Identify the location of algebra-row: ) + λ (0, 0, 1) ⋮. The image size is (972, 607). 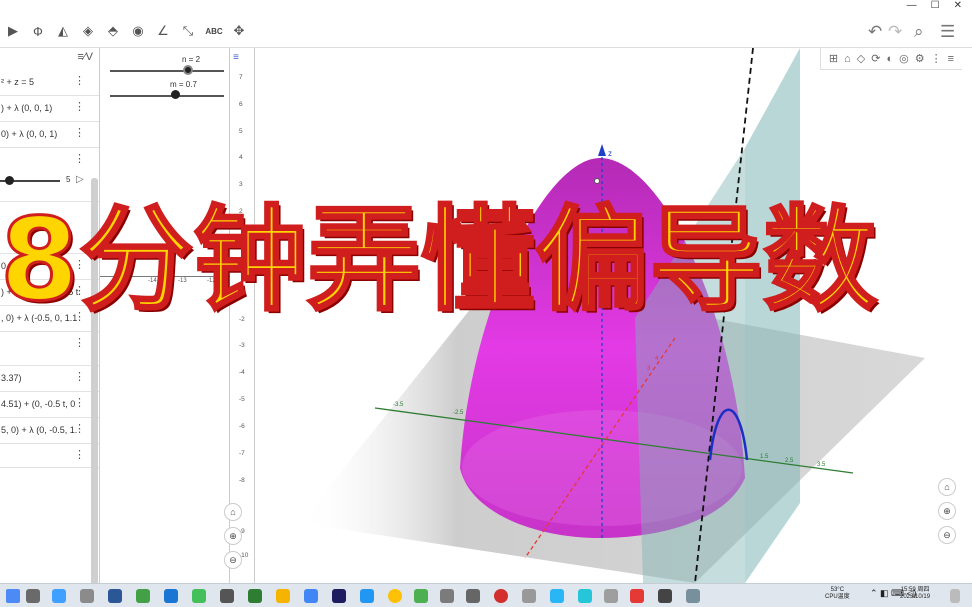
(49, 109).